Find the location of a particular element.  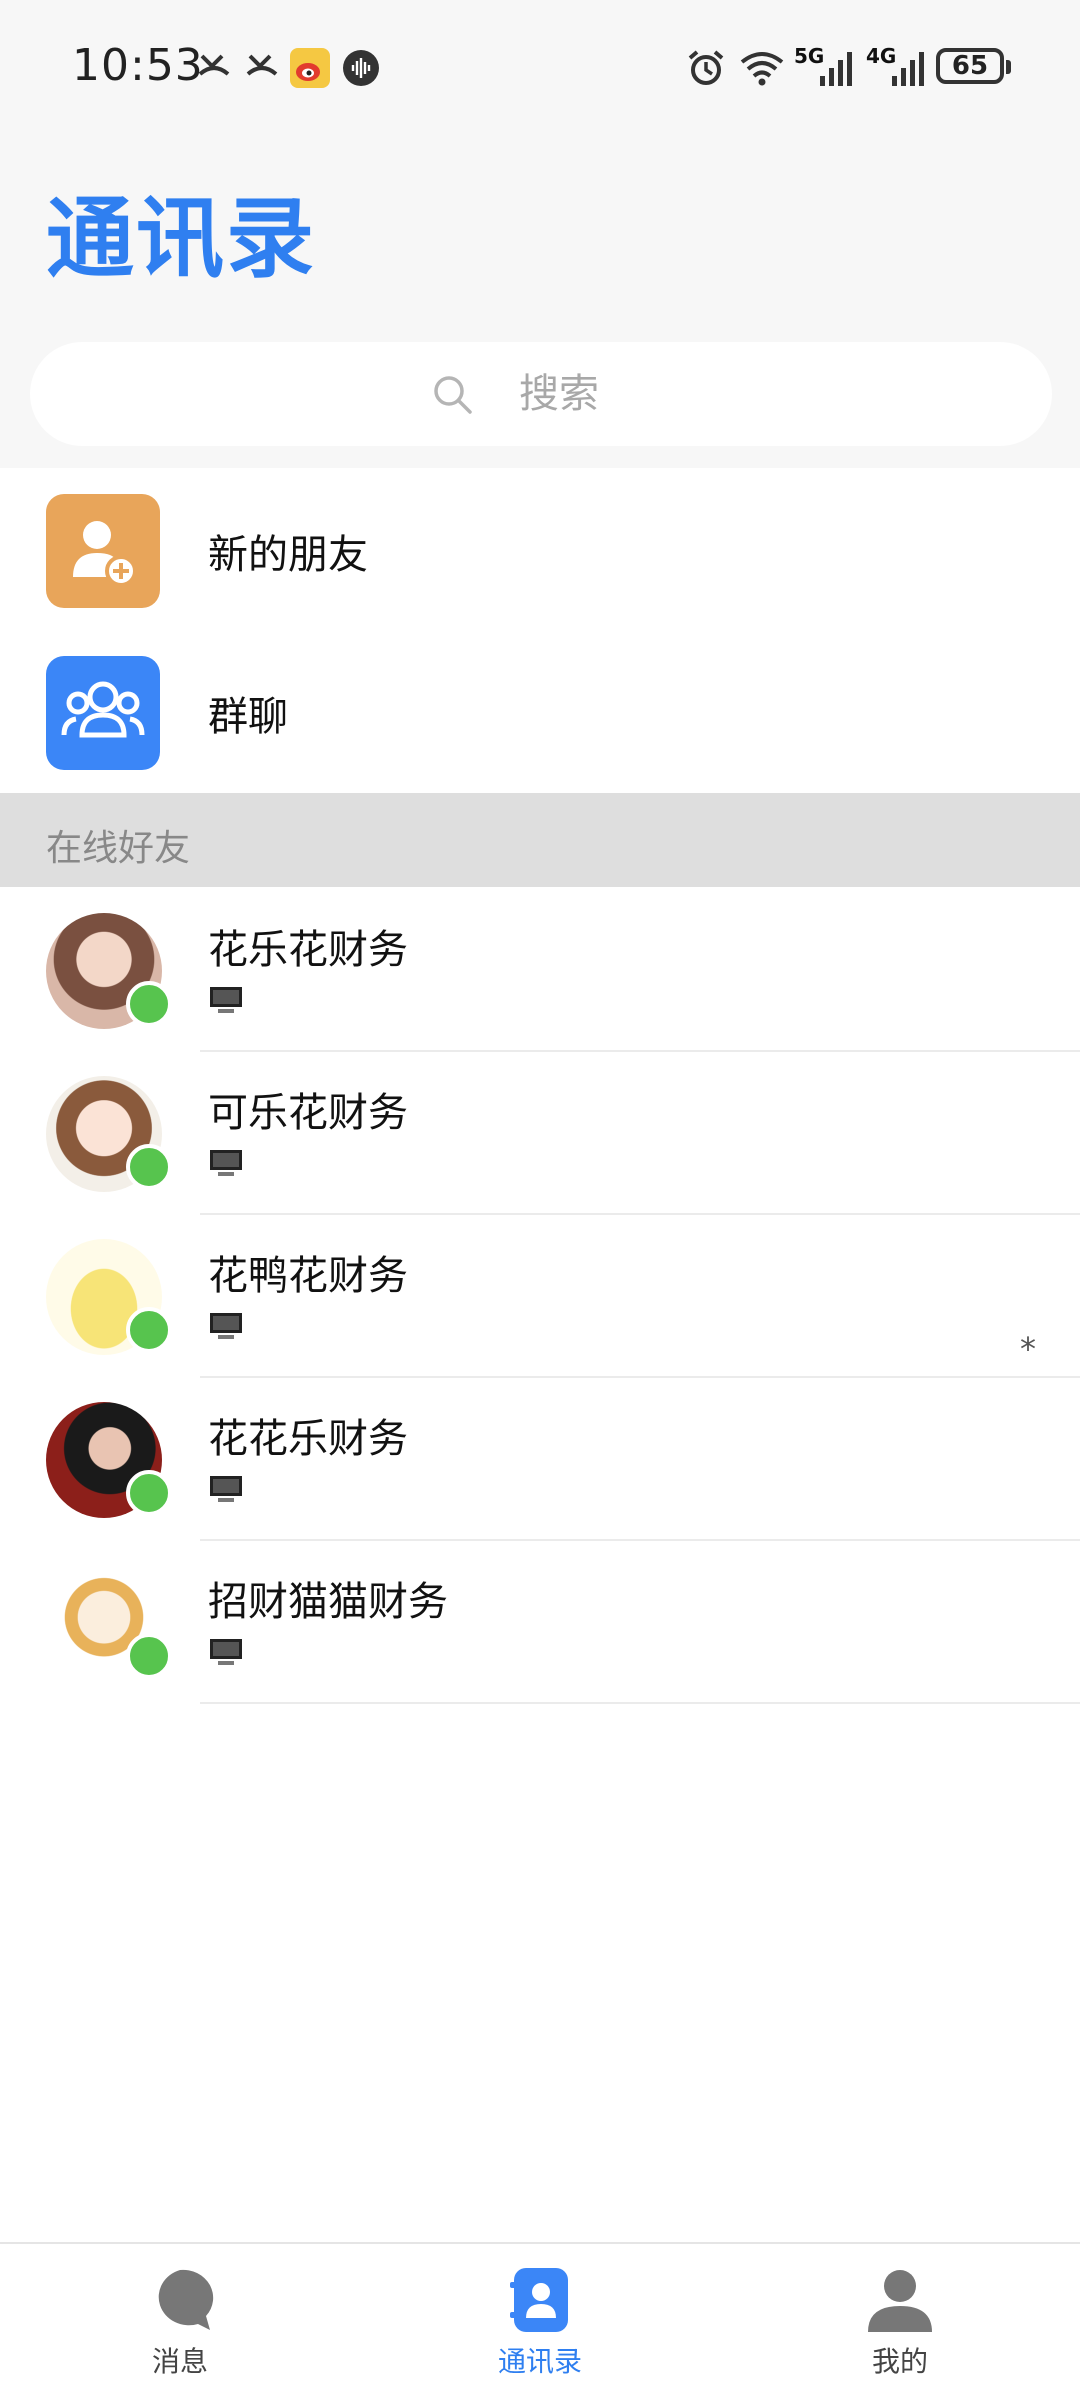

new-friends-label: 新的朋友 is located at coordinates (288, 555).